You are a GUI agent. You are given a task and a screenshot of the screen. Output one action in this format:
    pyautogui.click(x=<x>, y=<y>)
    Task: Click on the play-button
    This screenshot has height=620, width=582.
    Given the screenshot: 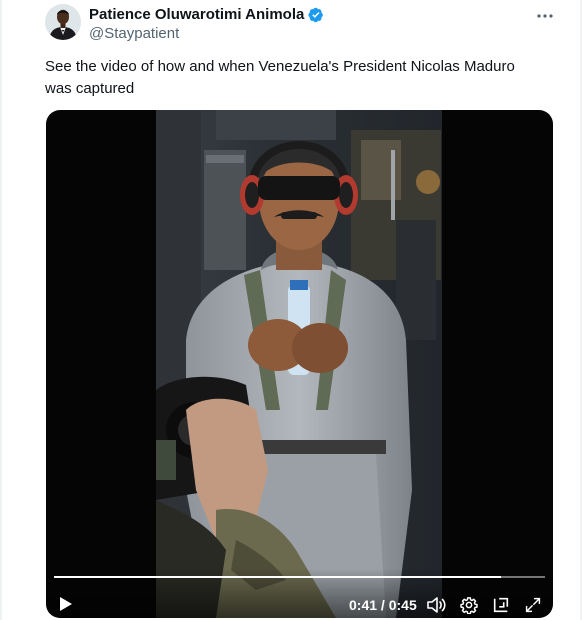 What is the action you would take?
    pyautogui.click(x=66, y=604)
    